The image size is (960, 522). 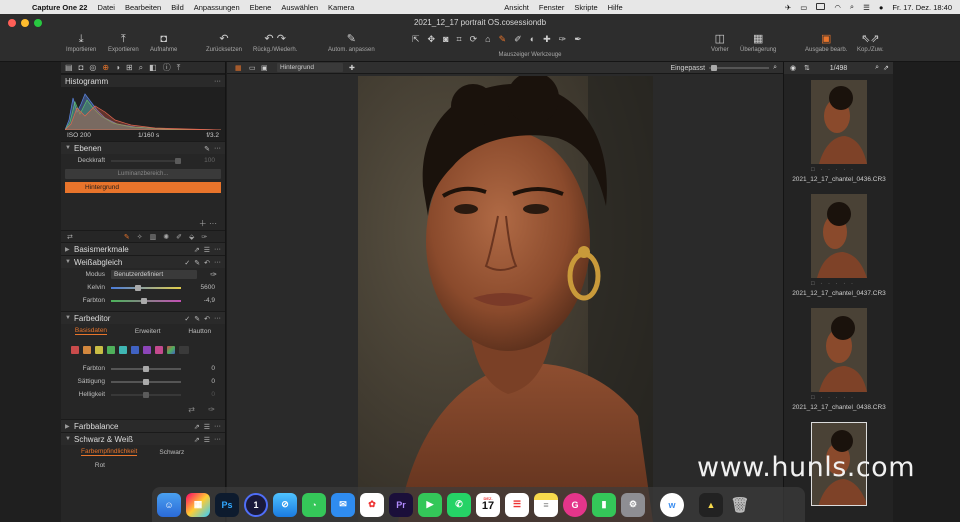 What do you see at coordinates (146, 300) in the screenshot?
I see `tint-slider` at bounding box center [146, 300].